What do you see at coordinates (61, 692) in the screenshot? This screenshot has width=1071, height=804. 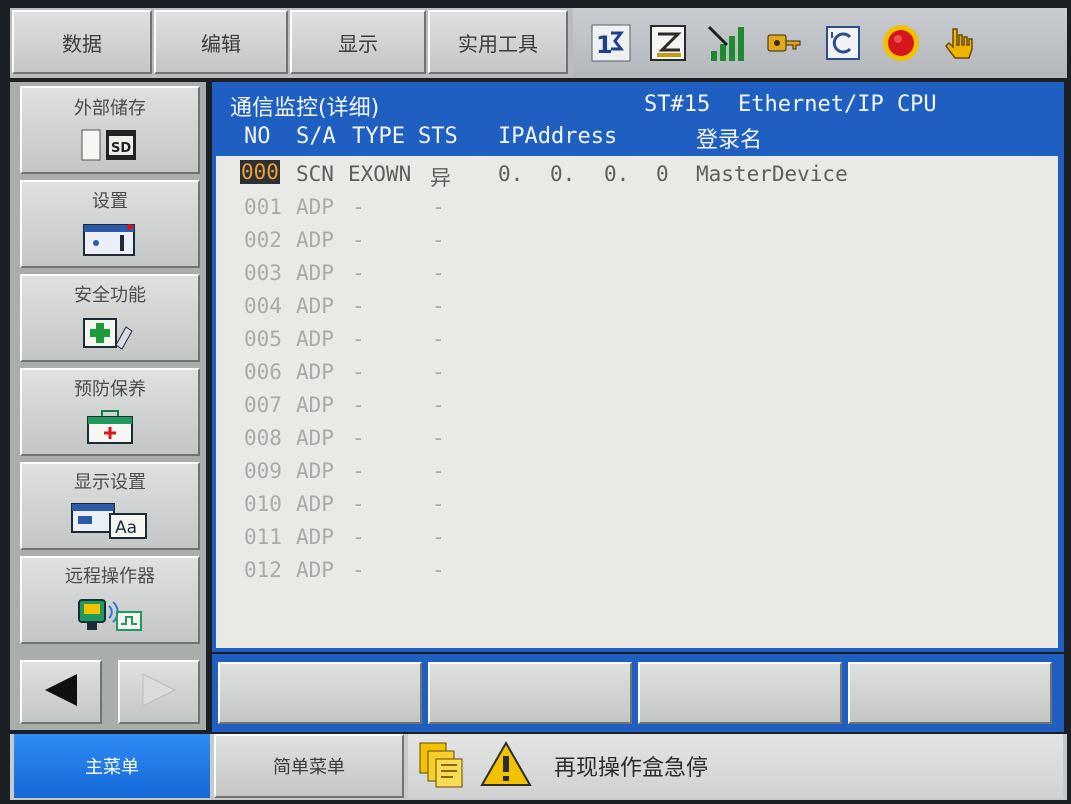 I see `page-left-button` at bounding box center [61, 692].